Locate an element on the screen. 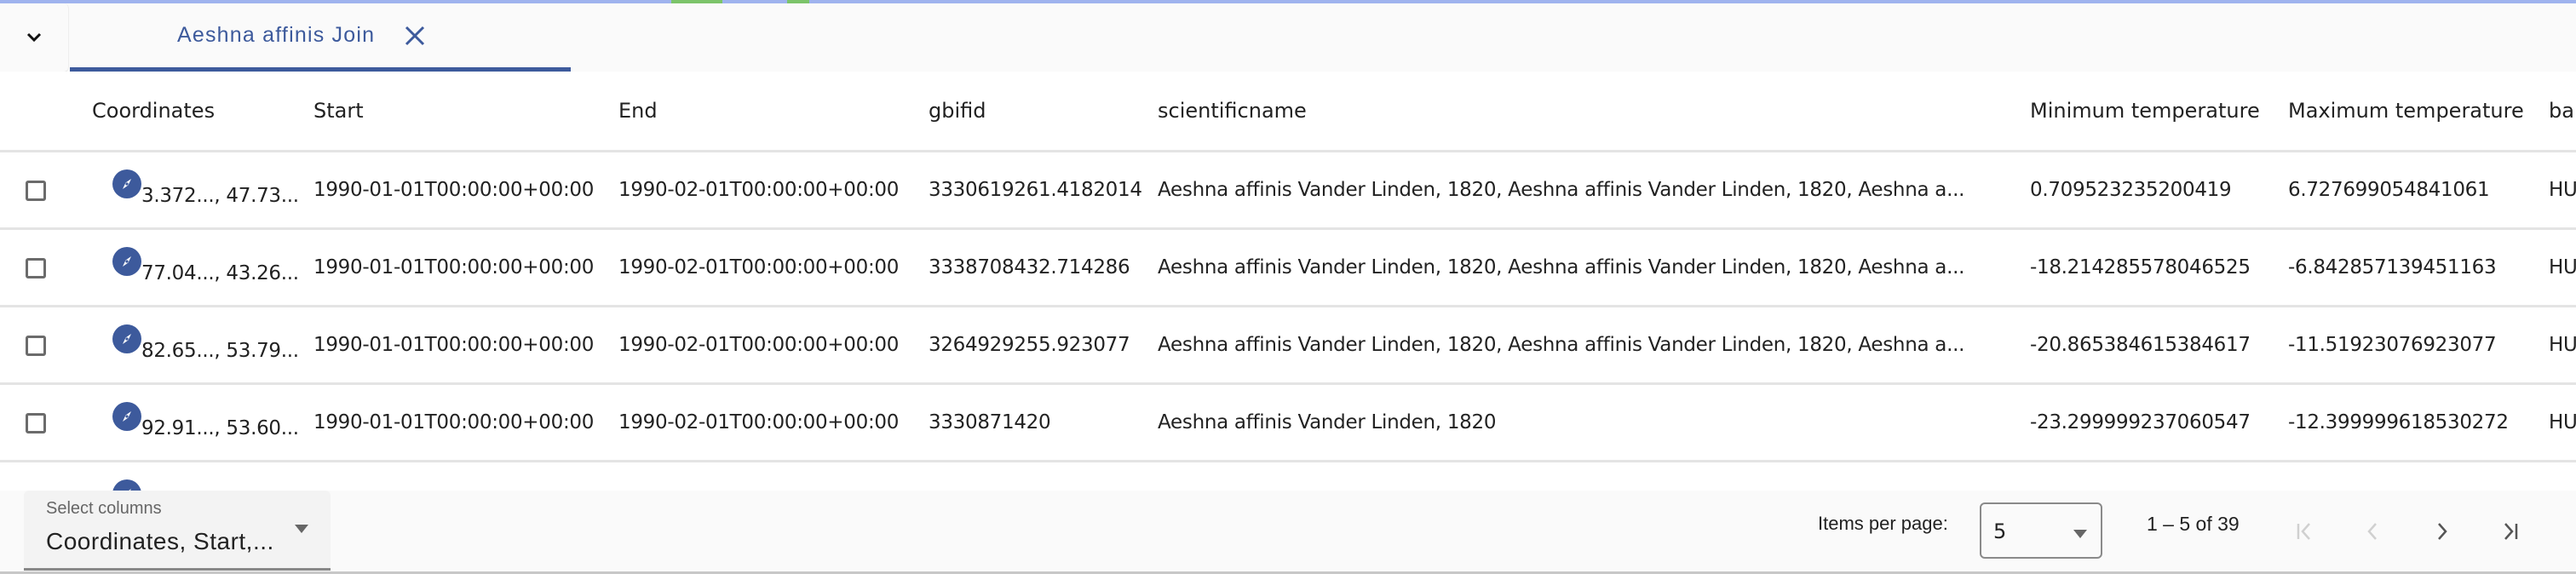  maximum-temperature-cell: -6.875 is located at coordinates (2418, 476).